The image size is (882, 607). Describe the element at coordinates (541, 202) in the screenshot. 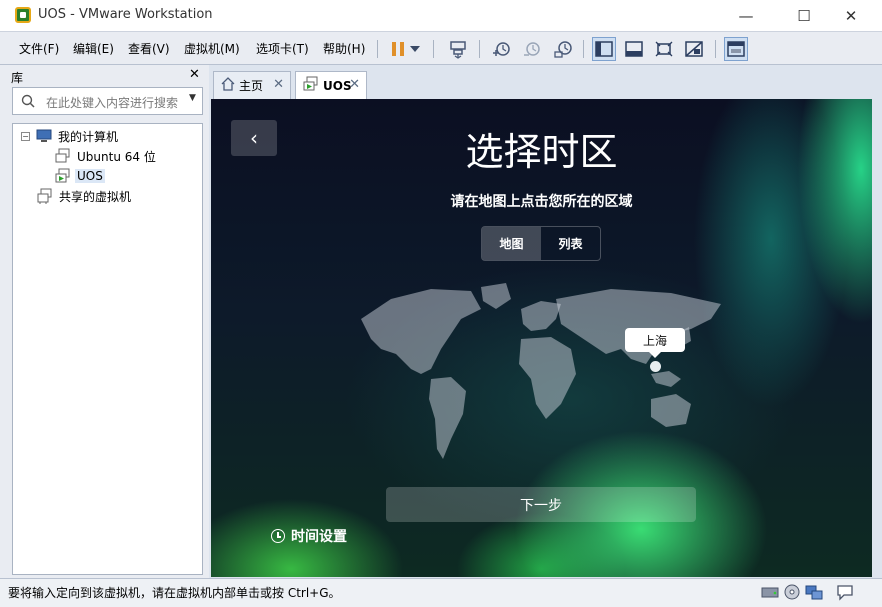

I see `page-subtitle: 请在地图上点击您所在的区域` at that location.